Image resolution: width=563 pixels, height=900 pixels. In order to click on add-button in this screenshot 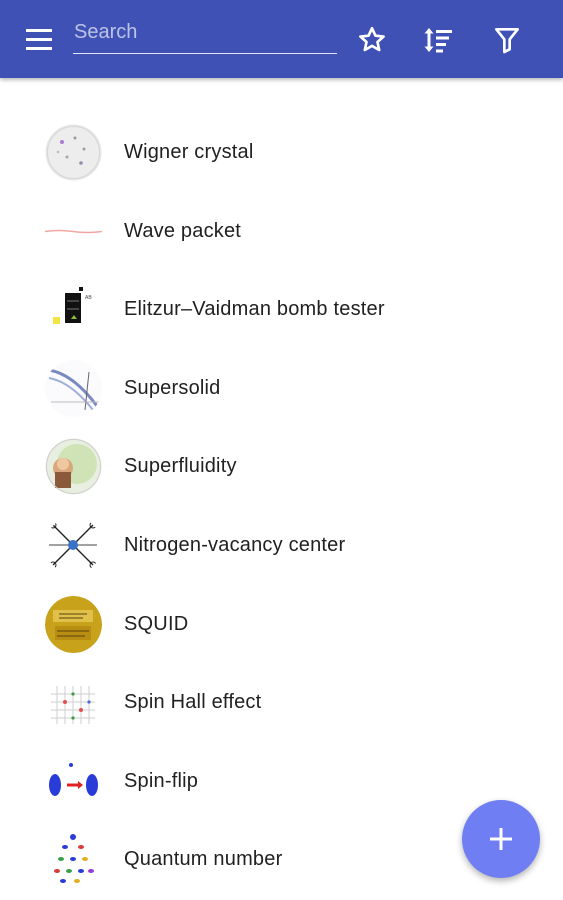, I will do `click(501, 839)`.